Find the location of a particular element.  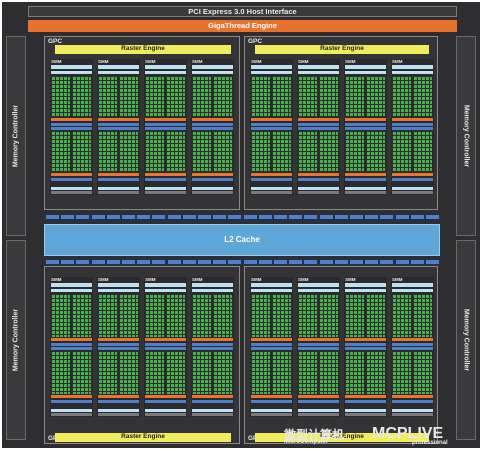

watermark-sub: professional is located at coordinates (430, 443).